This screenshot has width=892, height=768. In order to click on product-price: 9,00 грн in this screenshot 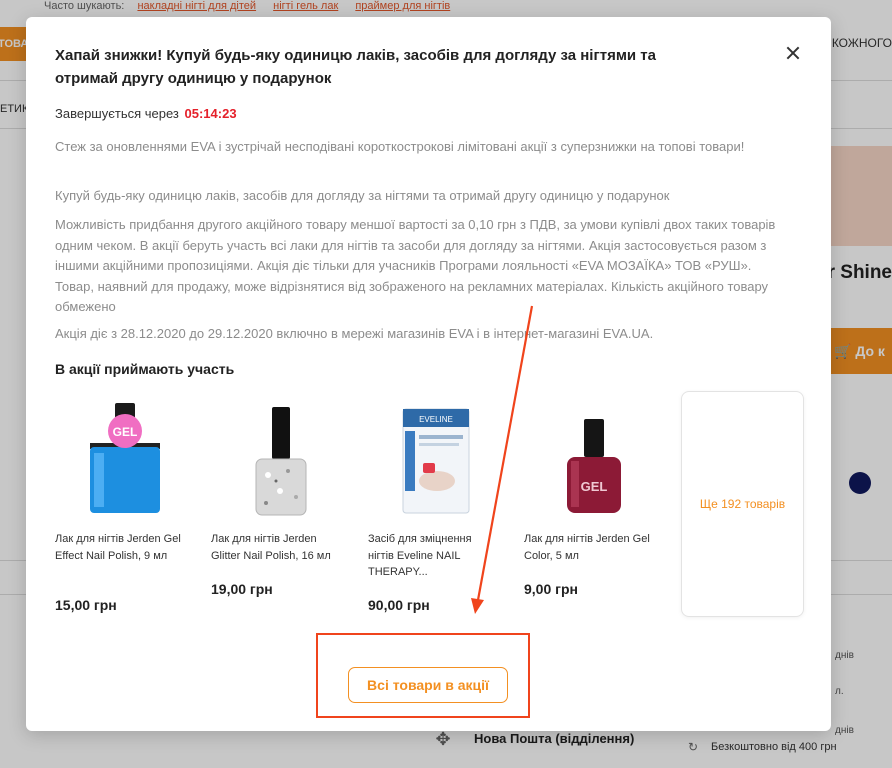, I will do `click(551, 589)`.